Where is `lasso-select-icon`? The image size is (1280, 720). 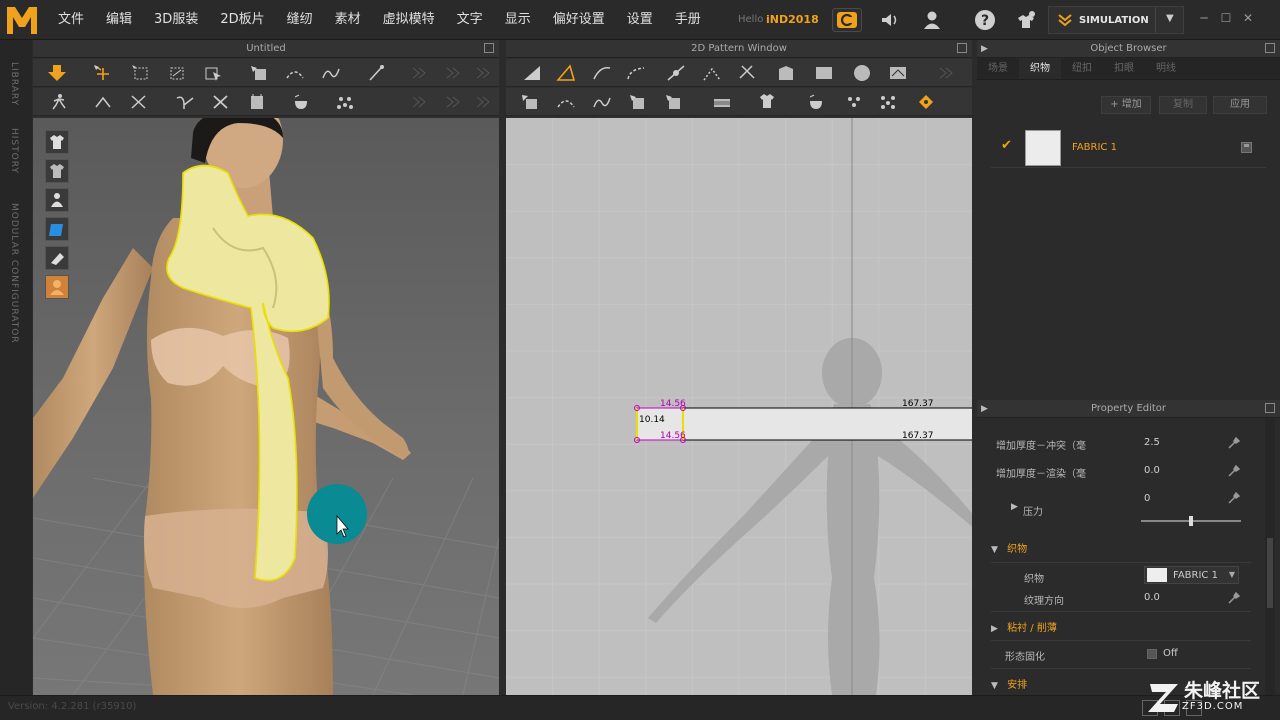
lasso-select-icon is located at coordinates (177, 73).